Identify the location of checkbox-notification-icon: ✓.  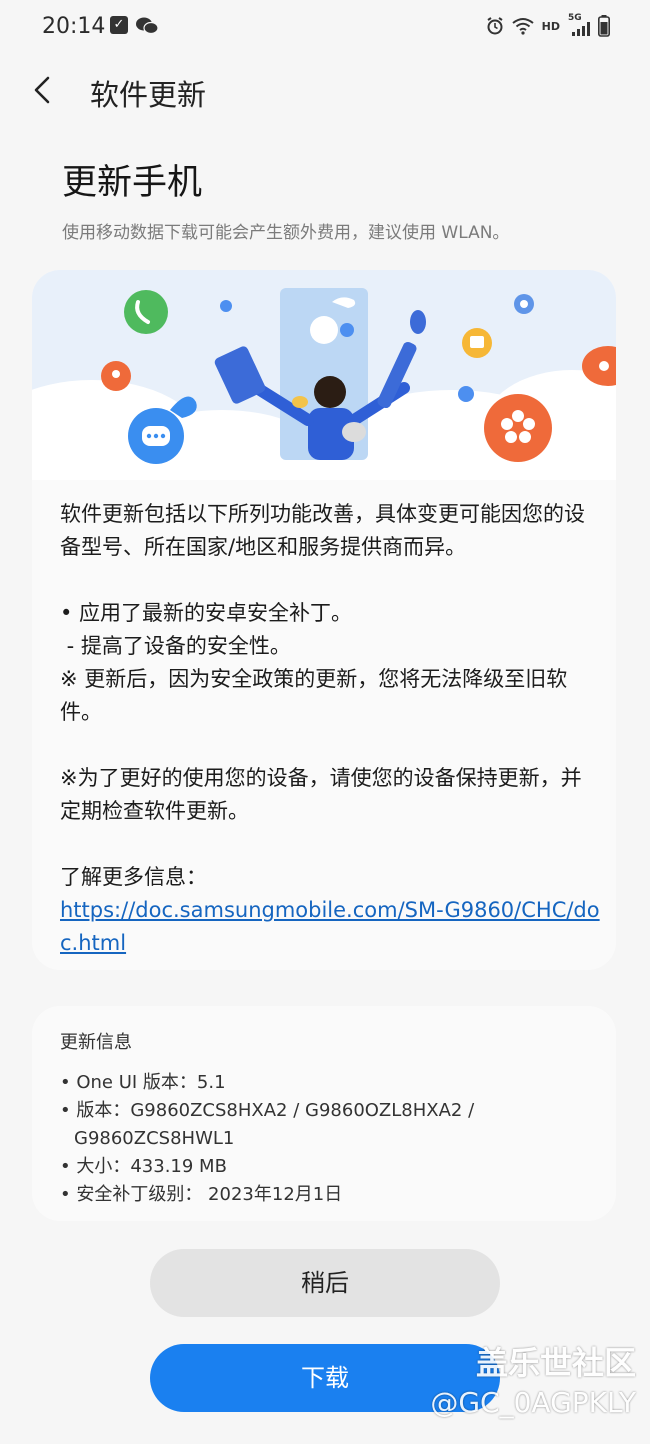
(119, 25).